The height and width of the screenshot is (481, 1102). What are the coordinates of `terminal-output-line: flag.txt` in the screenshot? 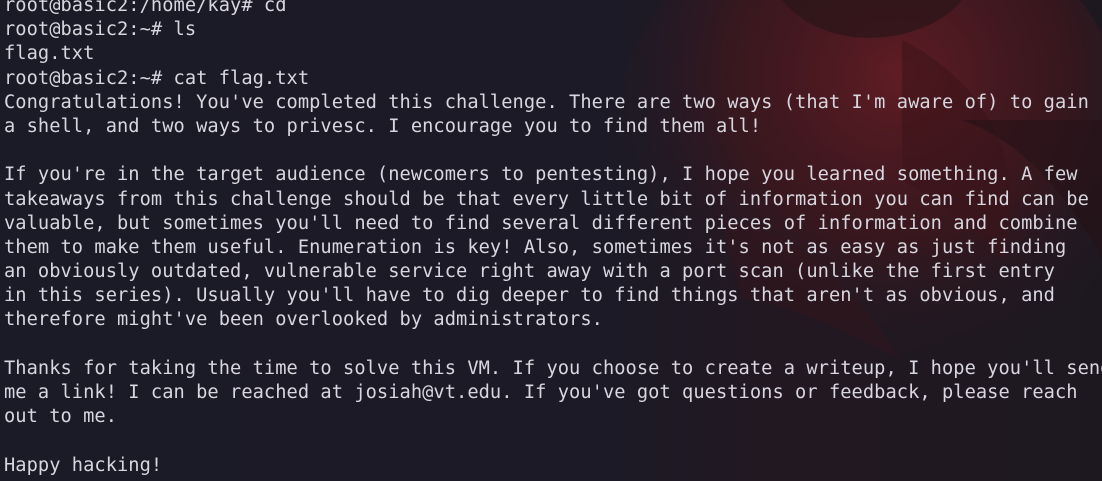 It's located at (49, 54).